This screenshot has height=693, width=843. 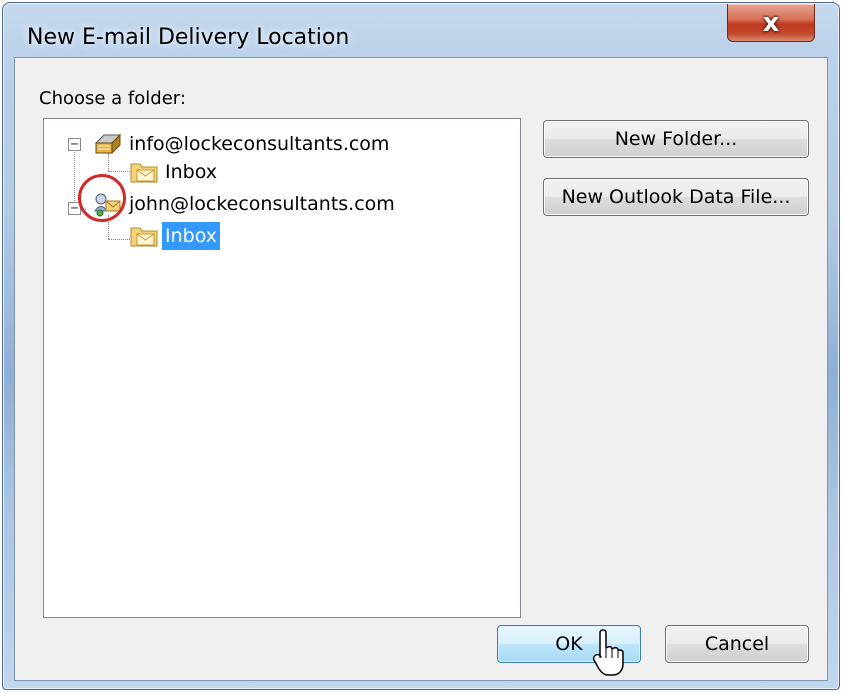 What do you see at coordinates (112, 98) in the screenshot?
I see `choose-folder-label: Choose a folder:` at bounding box center [112, 98].